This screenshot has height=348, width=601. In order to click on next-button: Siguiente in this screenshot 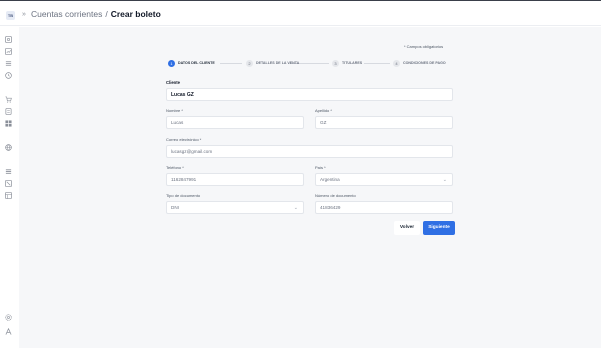, I will do `click(439, 228)`.